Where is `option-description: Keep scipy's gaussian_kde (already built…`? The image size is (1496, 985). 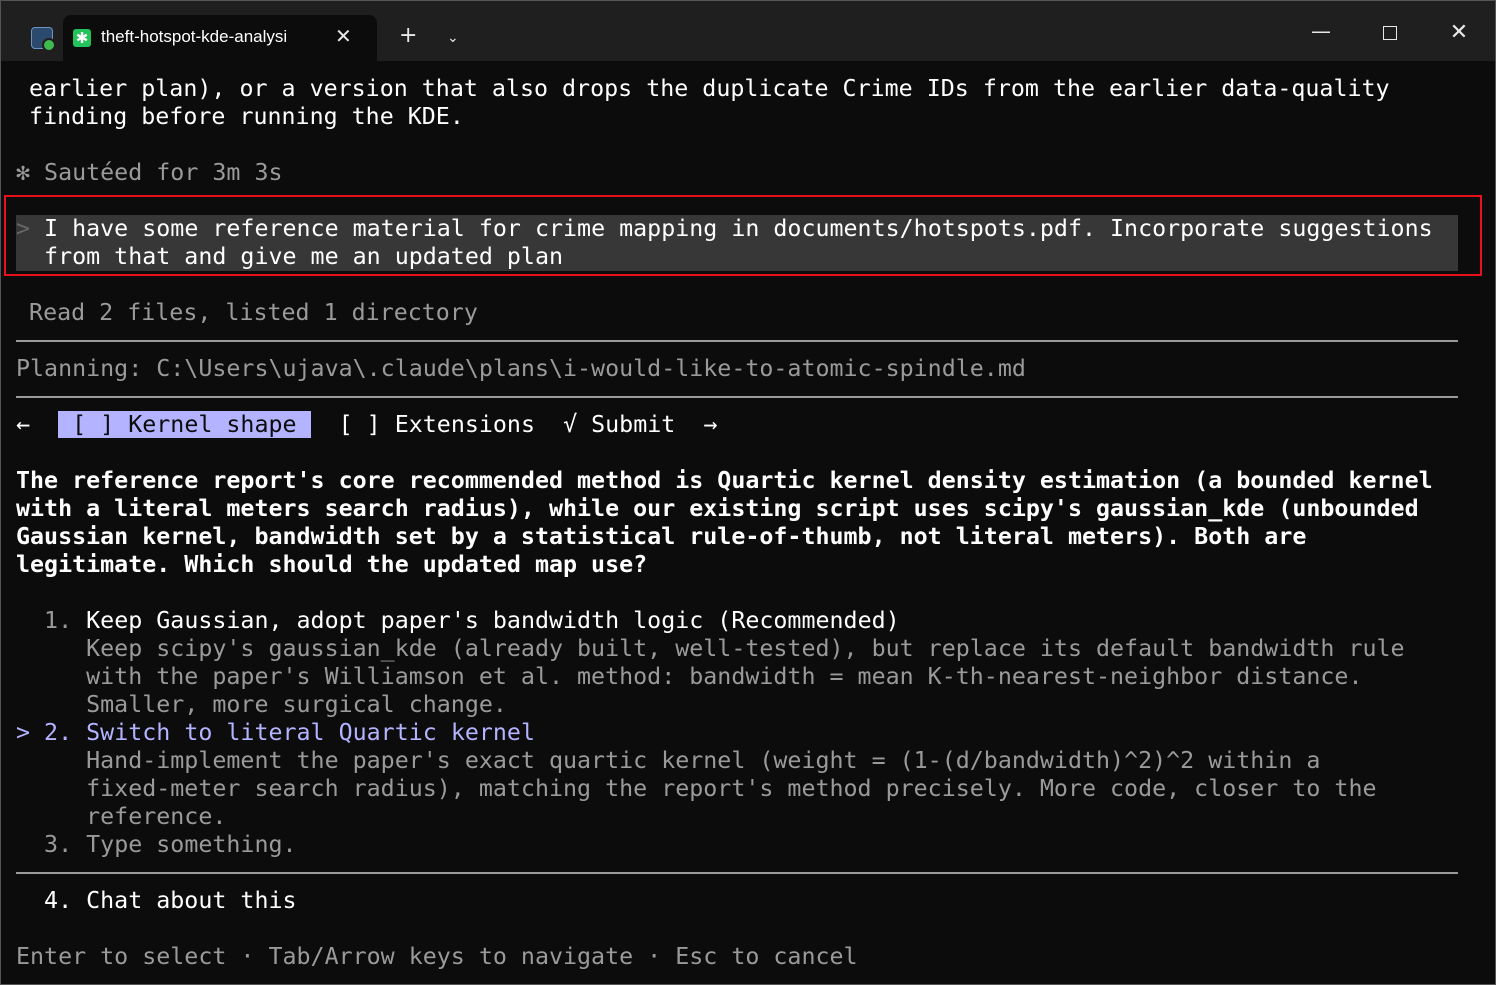 option-description: Keep scipy's gaussian_kde (already built… is located at coordinates (710, 648).